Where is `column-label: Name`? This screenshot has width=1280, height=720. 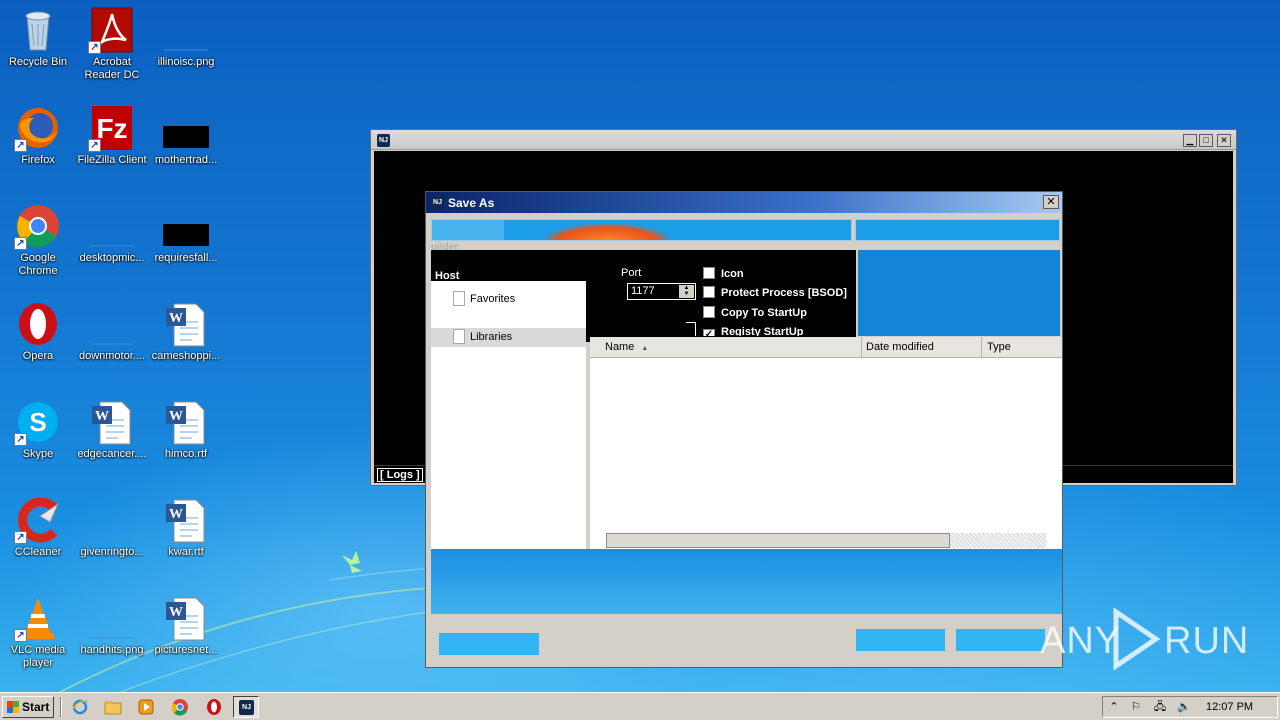 column-label: Name is located at coordinates (620, 347).